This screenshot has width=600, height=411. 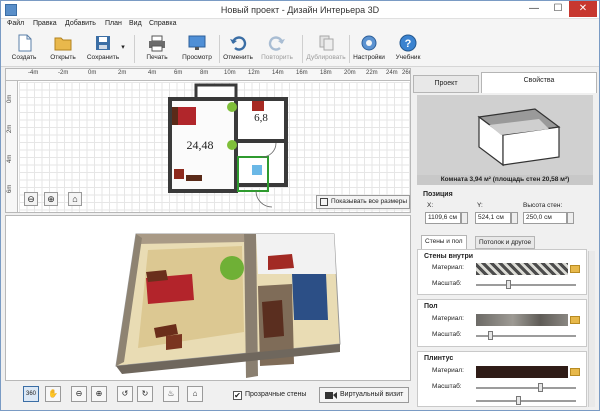 I want to click on home-3d-button: ⌂, so click(x=195, y=394).